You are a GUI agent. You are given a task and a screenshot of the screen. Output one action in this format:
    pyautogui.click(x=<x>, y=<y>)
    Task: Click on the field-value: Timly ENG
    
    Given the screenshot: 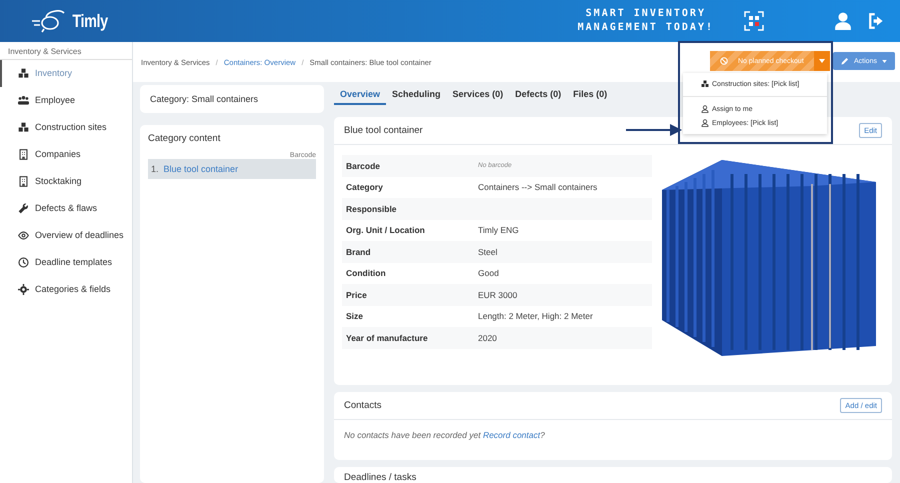 What is the action you would take?
    pyautogui.click(x=498, y=230)
    